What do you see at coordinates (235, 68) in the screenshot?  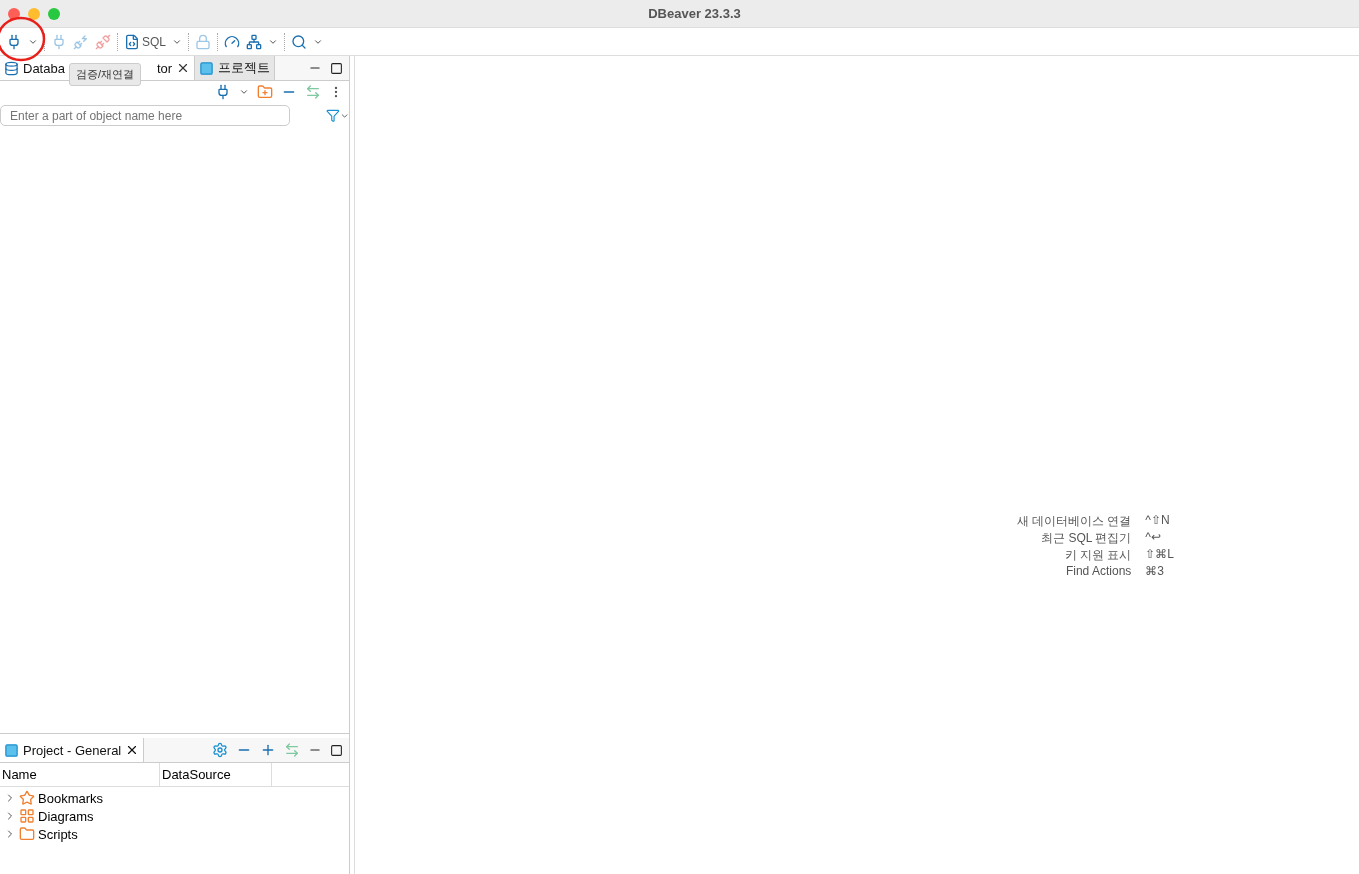 I see `projects-tab: 프로젝트` at bounding box center [235, 68].